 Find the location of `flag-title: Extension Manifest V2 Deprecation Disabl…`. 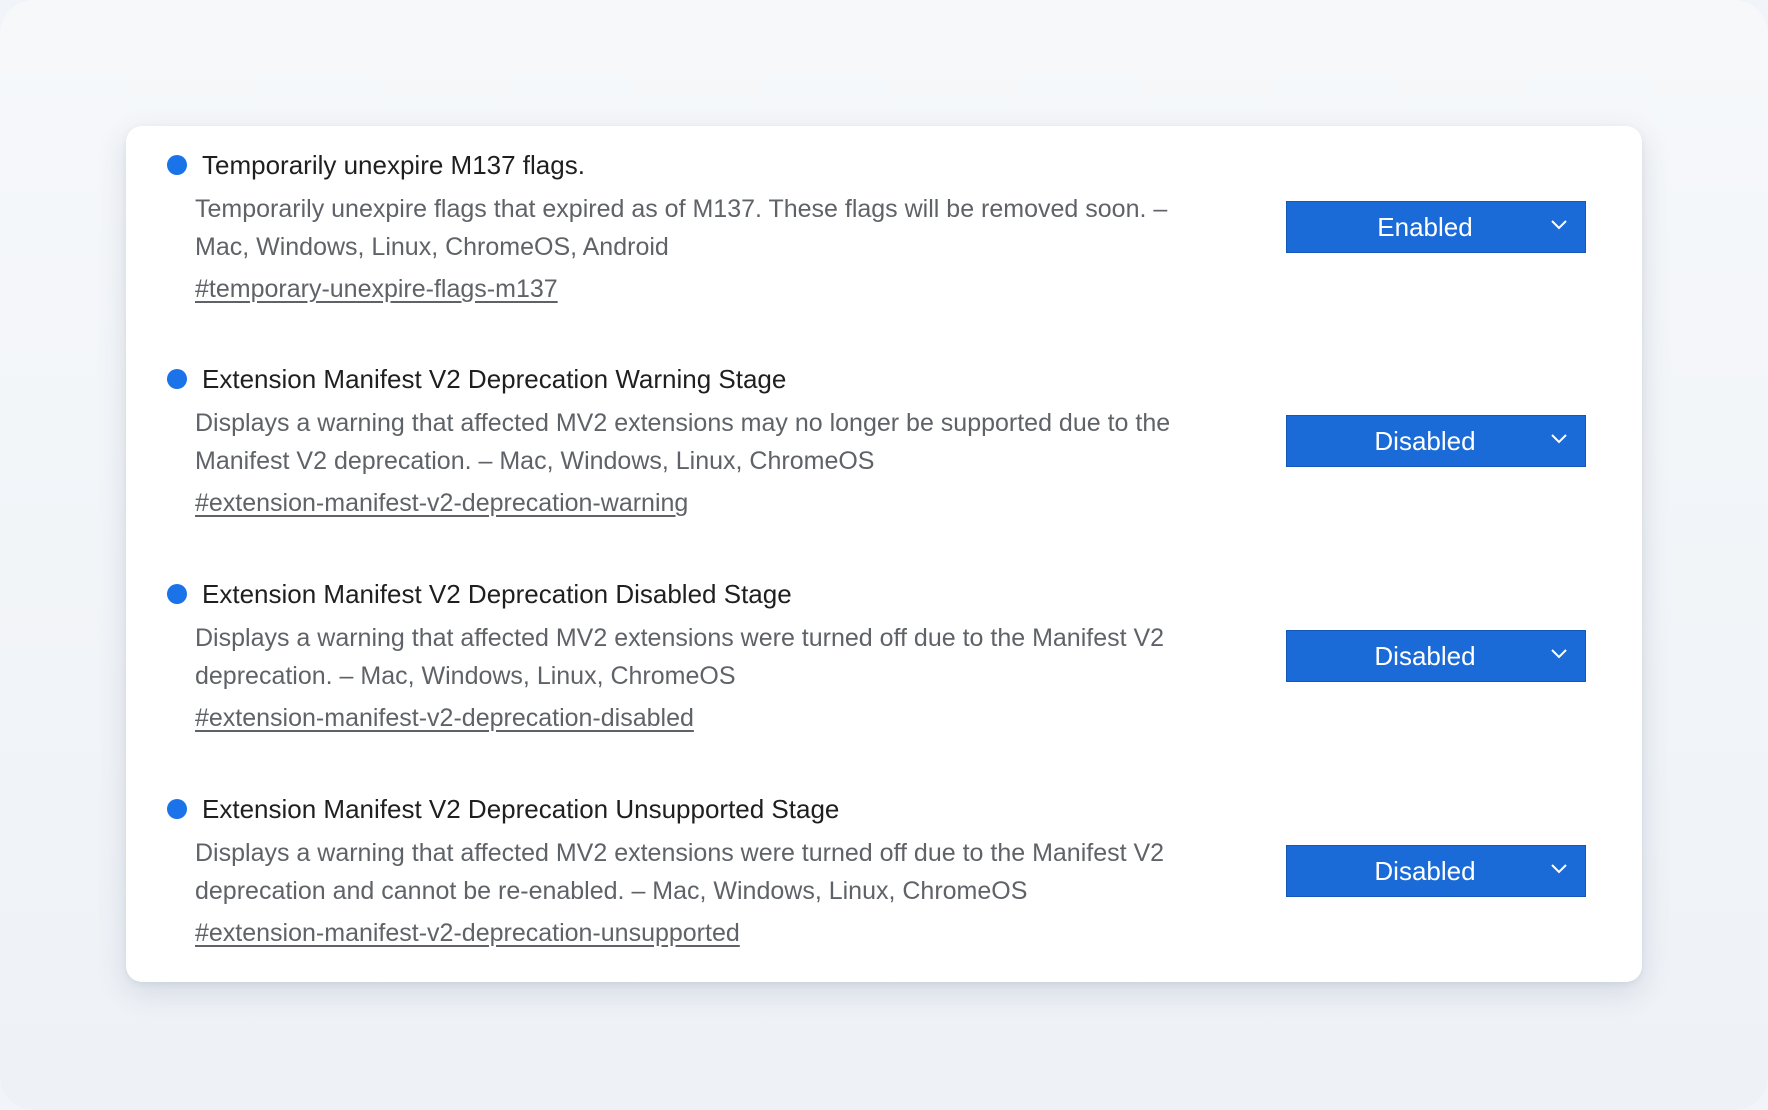

flag-title: Extension Manifest V2 Deprecation Disabl… is located at coordinates (497, 594).